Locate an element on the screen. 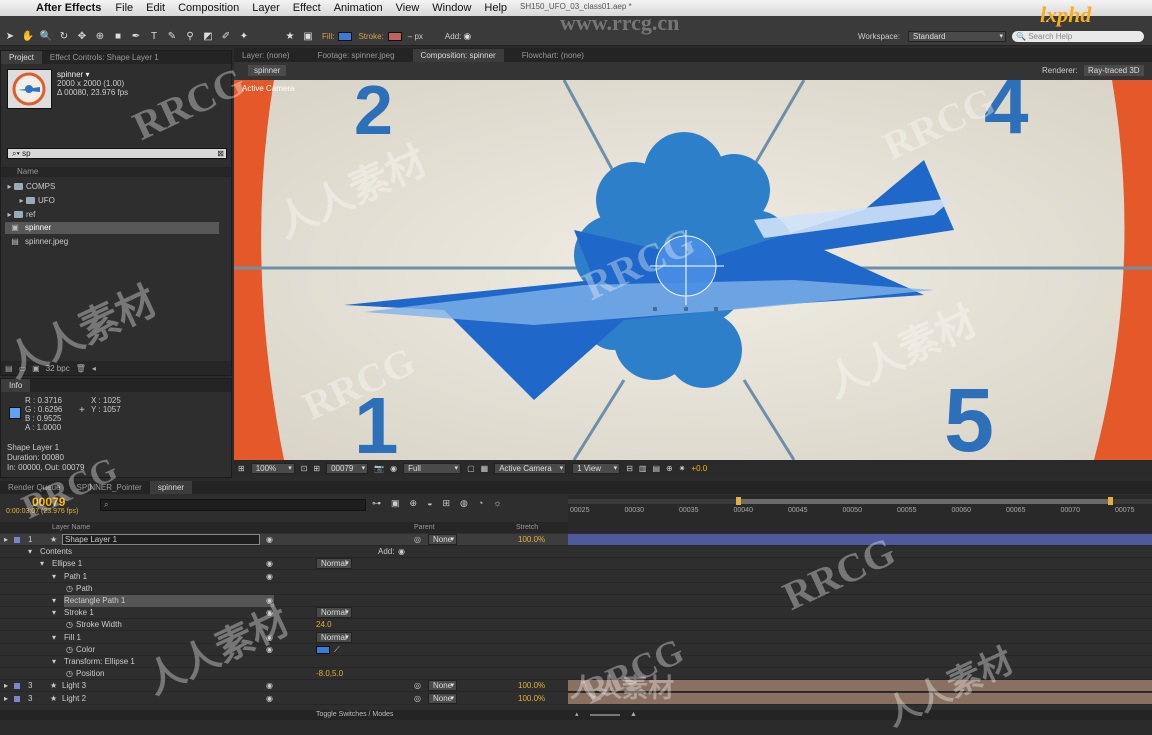  type-tool-icon: T is located at coordinates (154, 37).